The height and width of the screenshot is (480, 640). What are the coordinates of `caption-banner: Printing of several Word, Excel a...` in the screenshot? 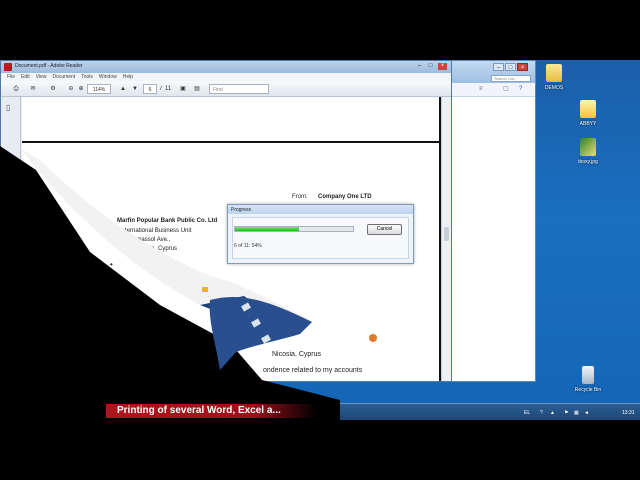 It's located at (211, 411).